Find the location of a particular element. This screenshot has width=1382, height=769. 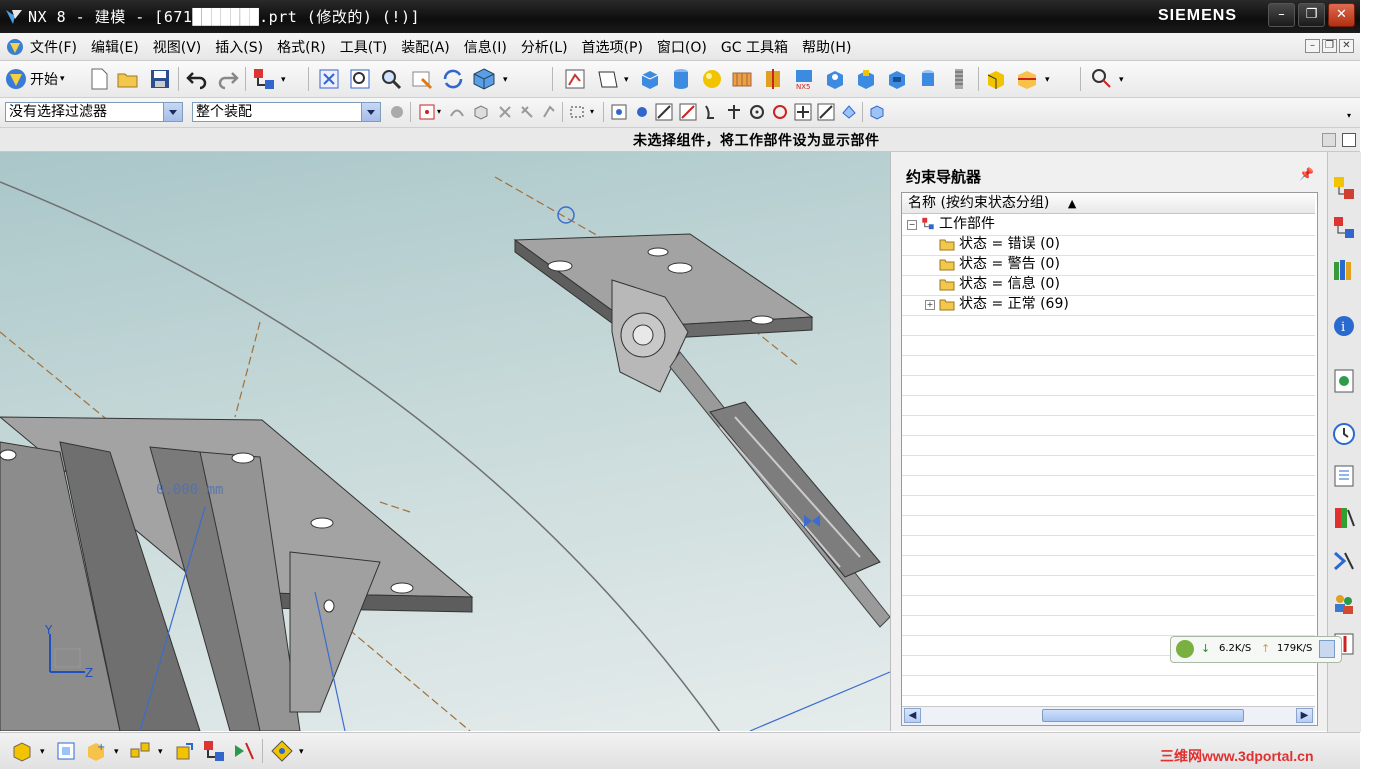

snap-control-point-icon is located at coordinates (688, 112).